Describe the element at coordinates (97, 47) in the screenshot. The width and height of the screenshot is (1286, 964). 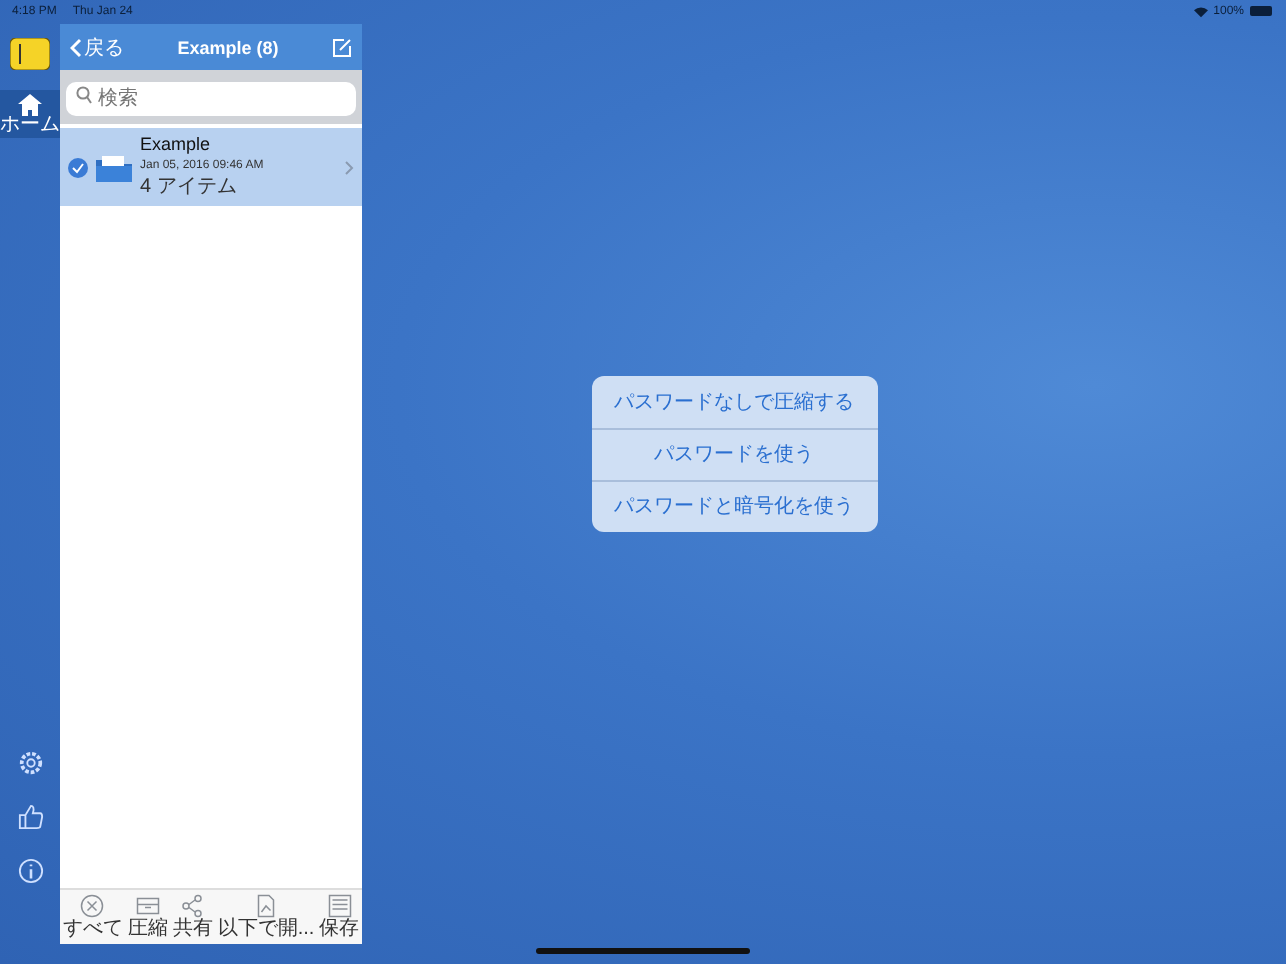
I see `back-button: 戻る` at that location.